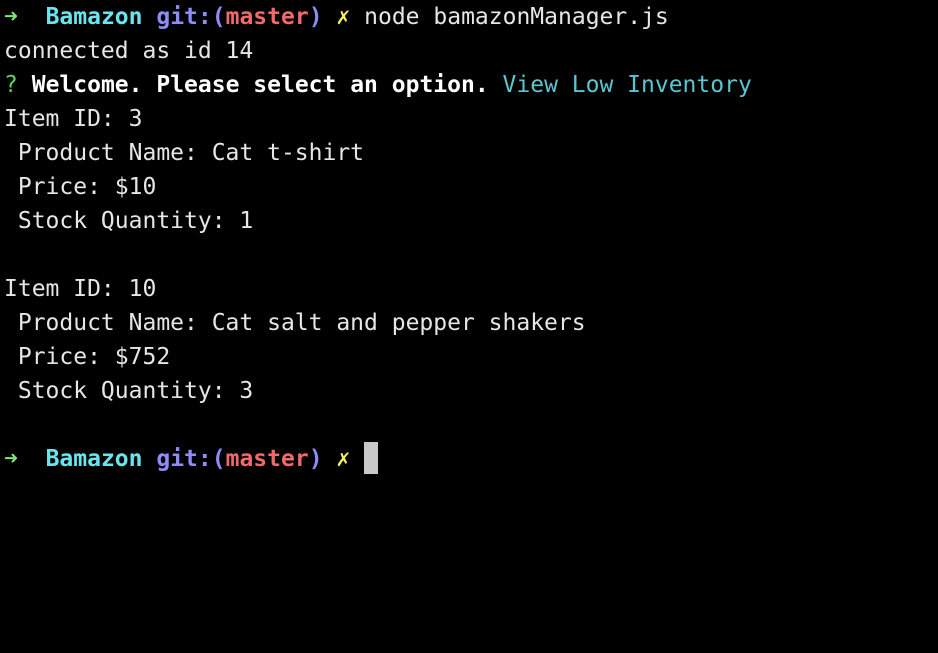 This screenshot has width=938, height=653. I want to click on connected-status: connected as id 14, so click(129, 51).